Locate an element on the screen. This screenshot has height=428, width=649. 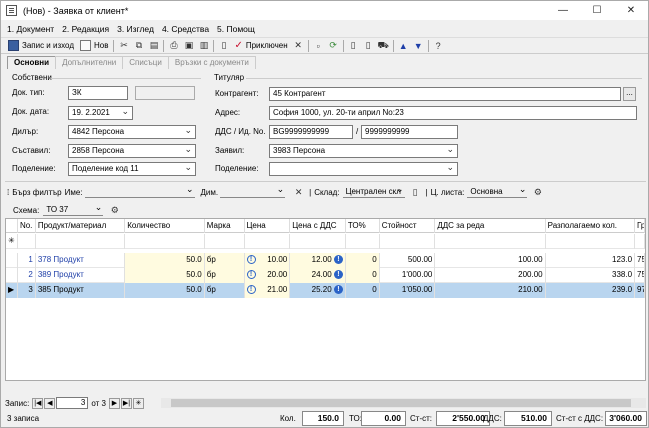
maximize-button: ☐ is located at coordinates (597, 10).